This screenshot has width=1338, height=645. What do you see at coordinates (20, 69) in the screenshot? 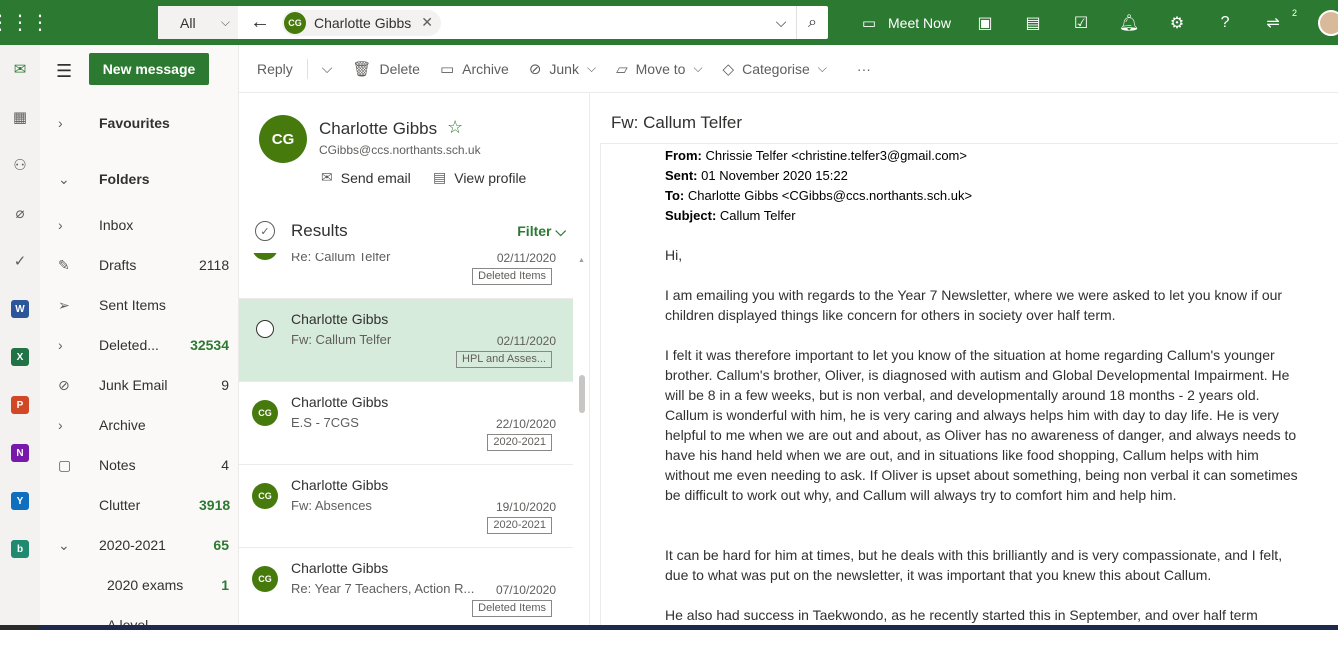
I see `mail-icon: ✉` at bounding box center [20, 69].